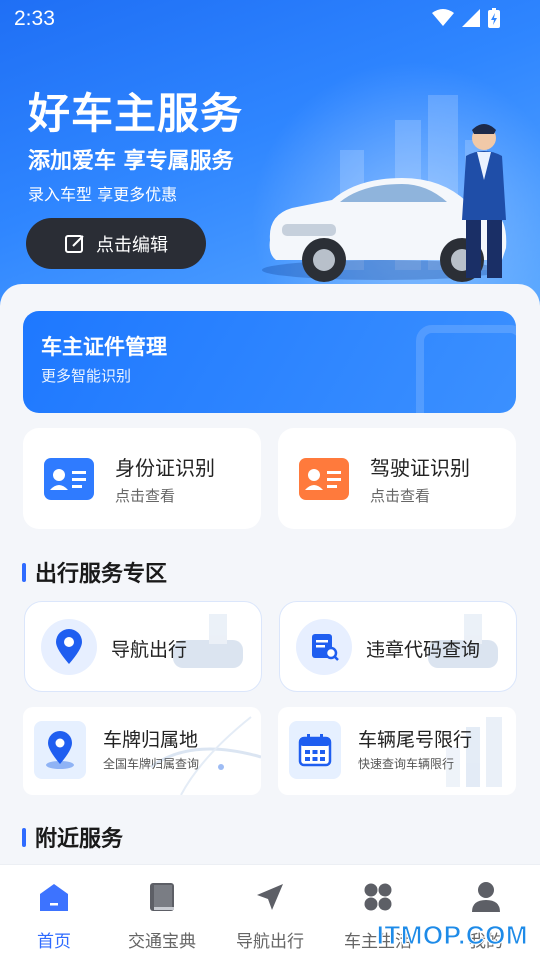  I want to click on id-card-recognition-card: 身份证识别 点击查看, so click(142, 478).